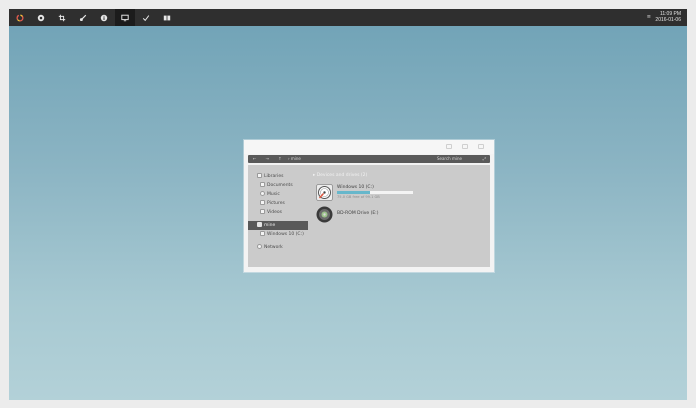 This screenshot has width=696, height=408. I want to click on window-titlebar, so click(369, 147).